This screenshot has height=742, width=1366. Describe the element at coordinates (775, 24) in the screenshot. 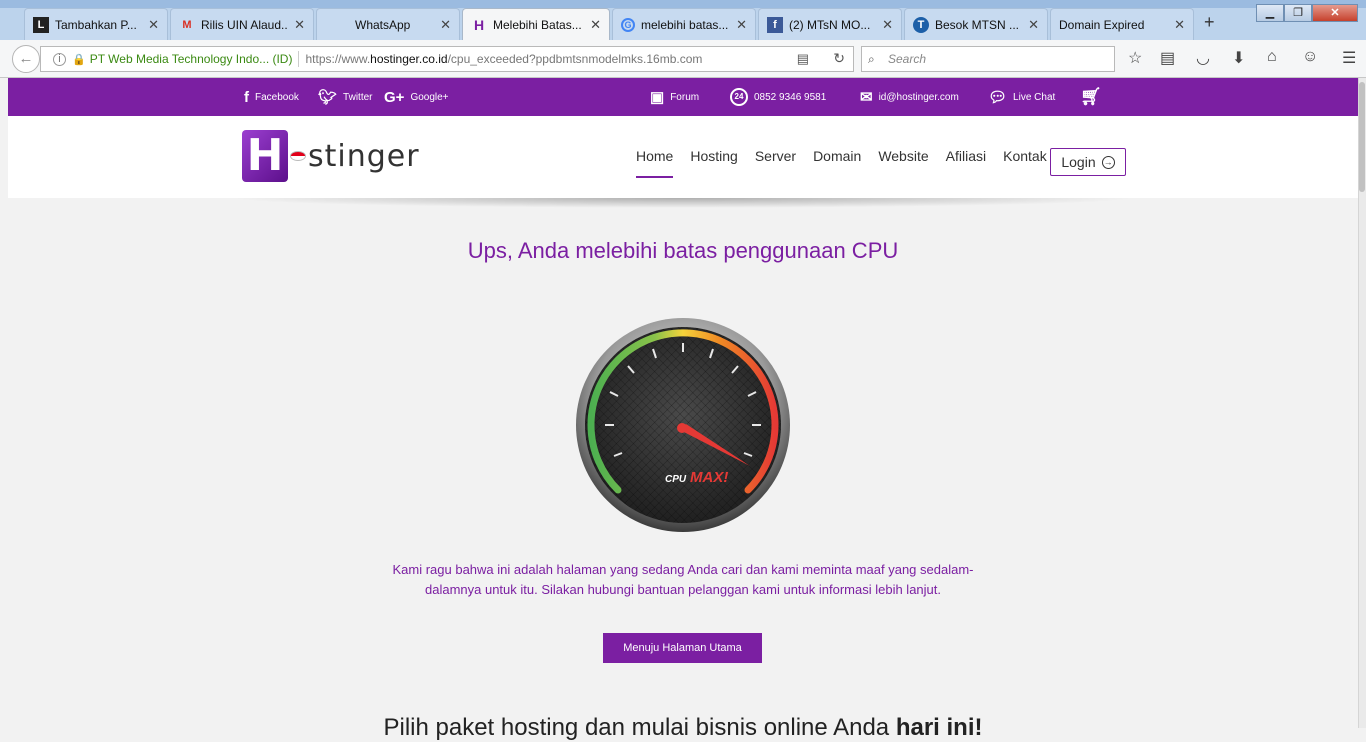

I see `facebook-icon: f` at that location.